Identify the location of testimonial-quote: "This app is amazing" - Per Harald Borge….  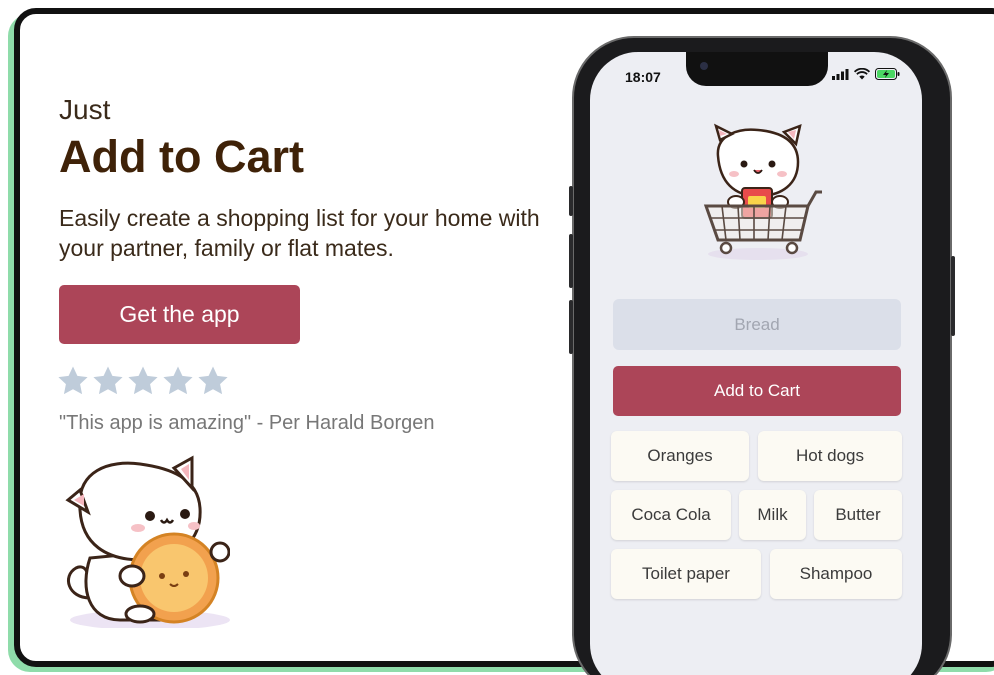
(247, 423).